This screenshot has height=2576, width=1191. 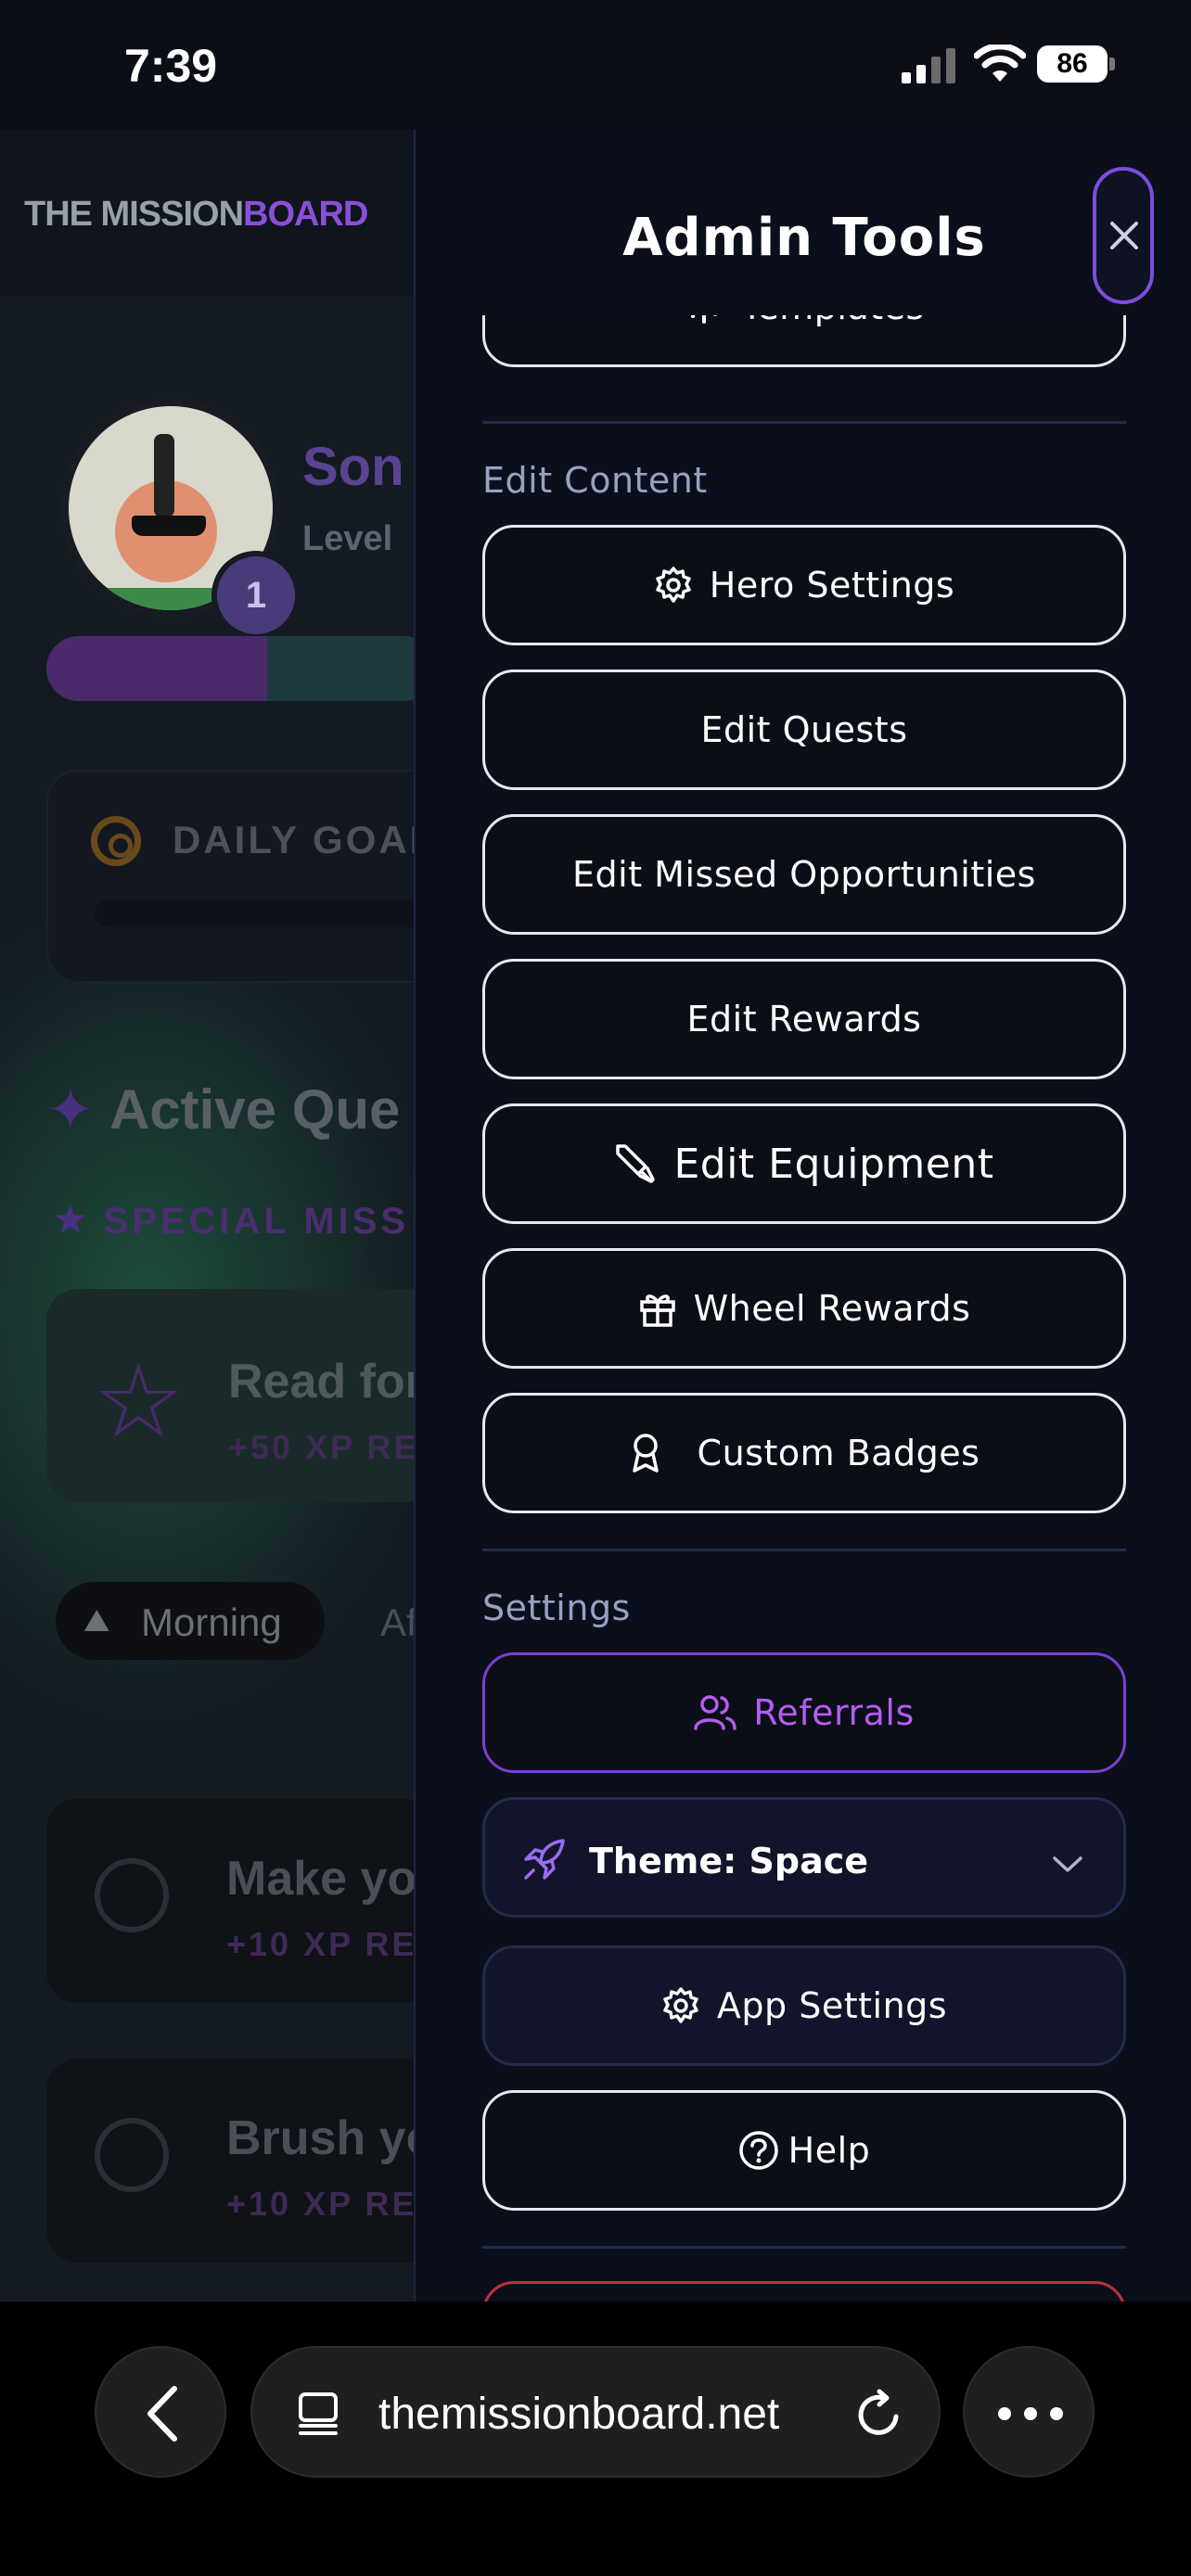 I want to click on back-button, so click(x=160, y=2412).